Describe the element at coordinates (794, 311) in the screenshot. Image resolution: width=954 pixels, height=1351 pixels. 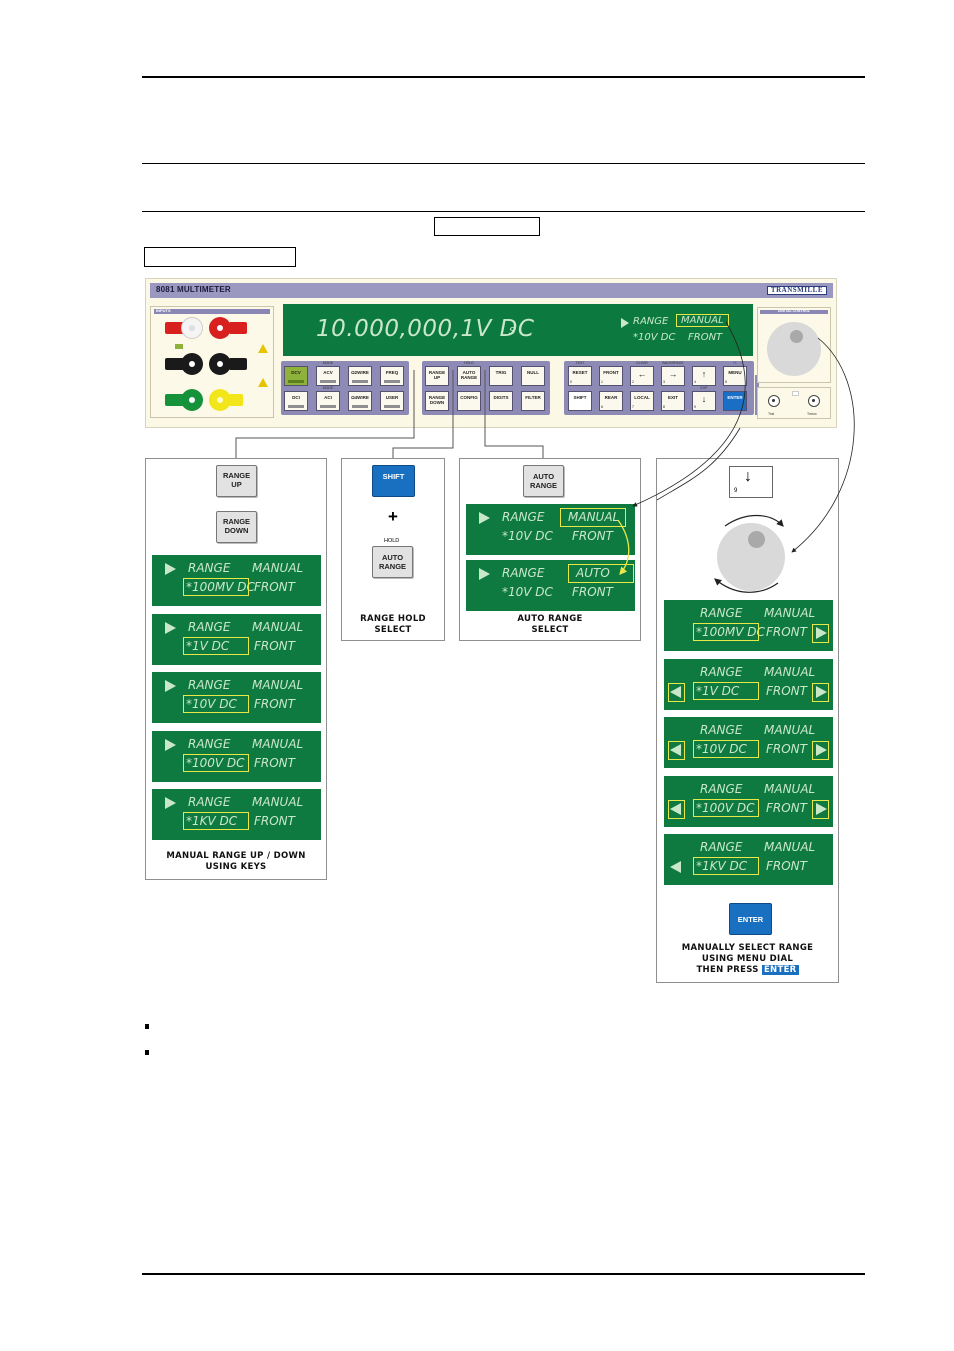
I see `digital-control-header: DIGITAL CONTROL` at that location.